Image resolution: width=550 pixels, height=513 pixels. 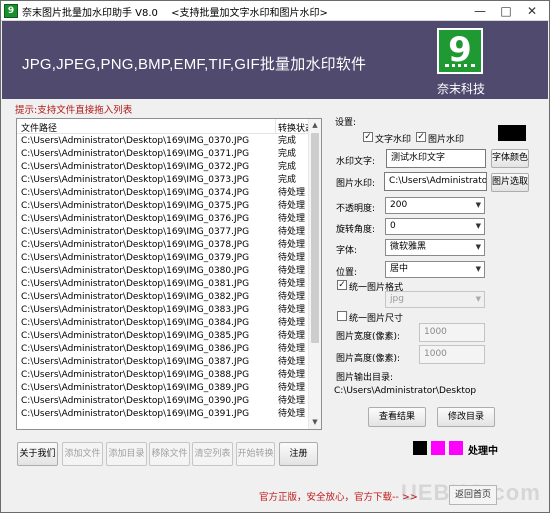 I want to click on scroll-down-arrow-icon: ▼, so click(x=315, y=422).